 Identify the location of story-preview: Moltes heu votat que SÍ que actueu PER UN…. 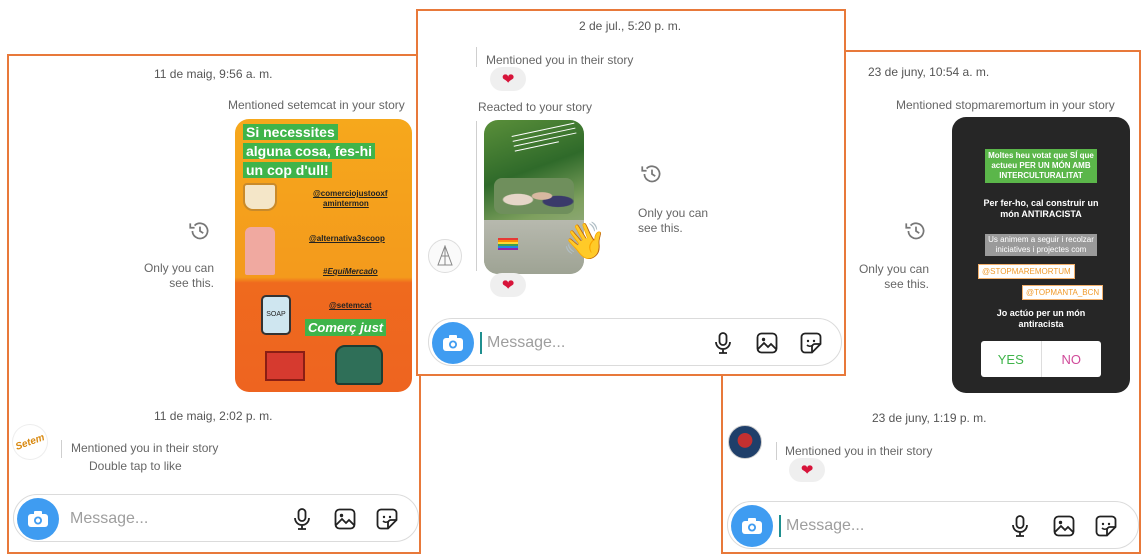
(1041, 255).